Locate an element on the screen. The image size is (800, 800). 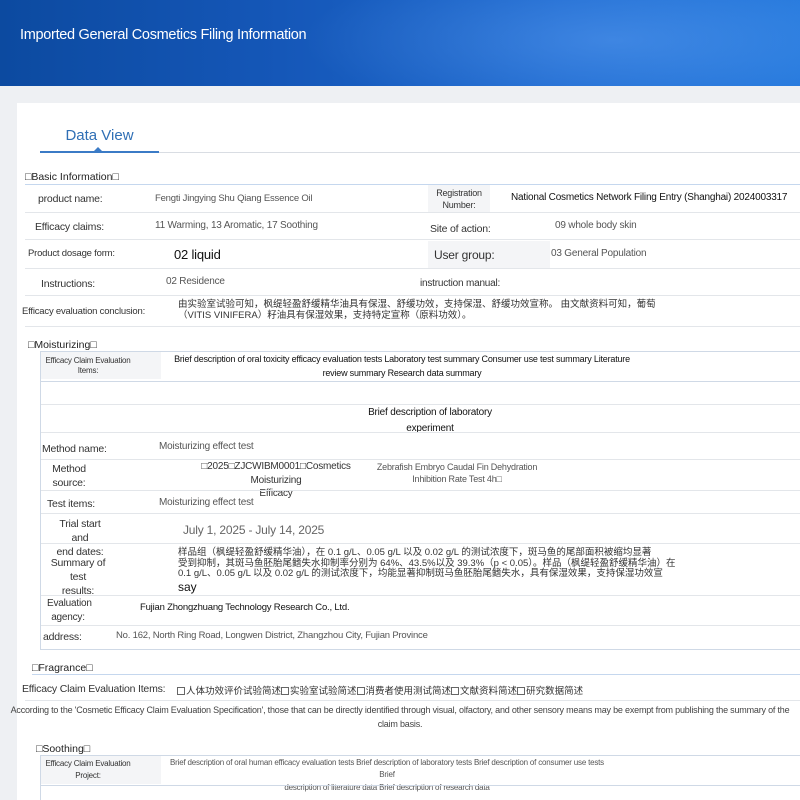
product-name-value: Fengti Jingying Shu Qiang Essence Oil is located at coordinates (234, 198).